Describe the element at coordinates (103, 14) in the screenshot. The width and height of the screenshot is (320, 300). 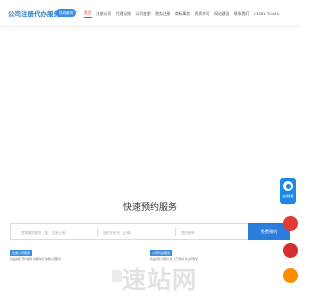
I see `nav-item-register: 注册公司` at that location.